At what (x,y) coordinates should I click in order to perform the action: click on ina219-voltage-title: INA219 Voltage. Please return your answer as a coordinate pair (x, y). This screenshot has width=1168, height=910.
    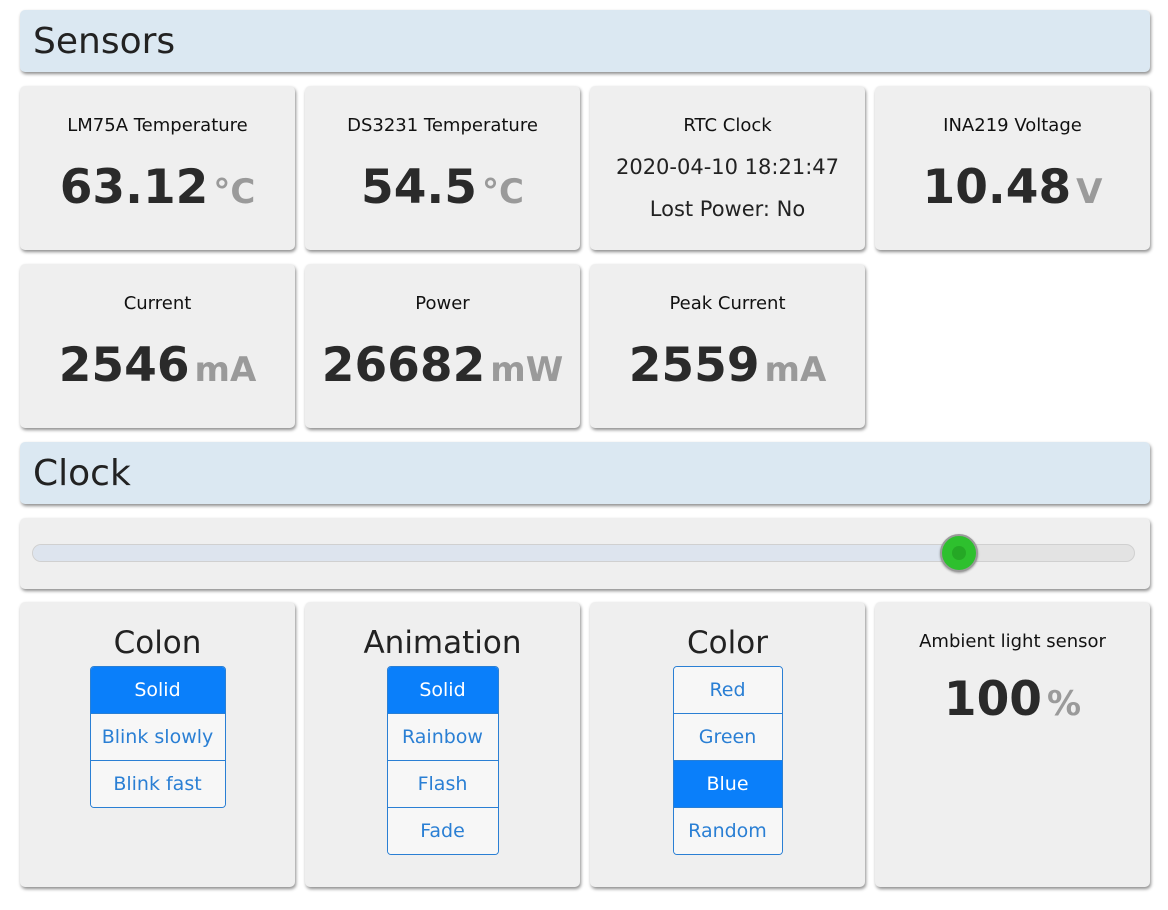
    Looking at the image, I should click on (1012, 125).